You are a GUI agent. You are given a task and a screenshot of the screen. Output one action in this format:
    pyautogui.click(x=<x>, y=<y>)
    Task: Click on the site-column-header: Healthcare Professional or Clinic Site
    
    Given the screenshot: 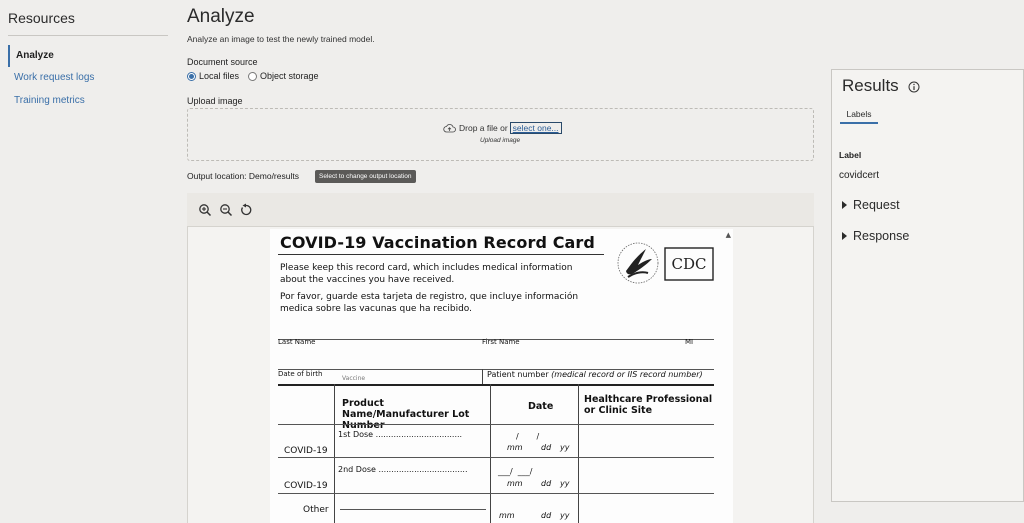 What is the action you would take?
    pyautogui.click(x=648, y=405)
    